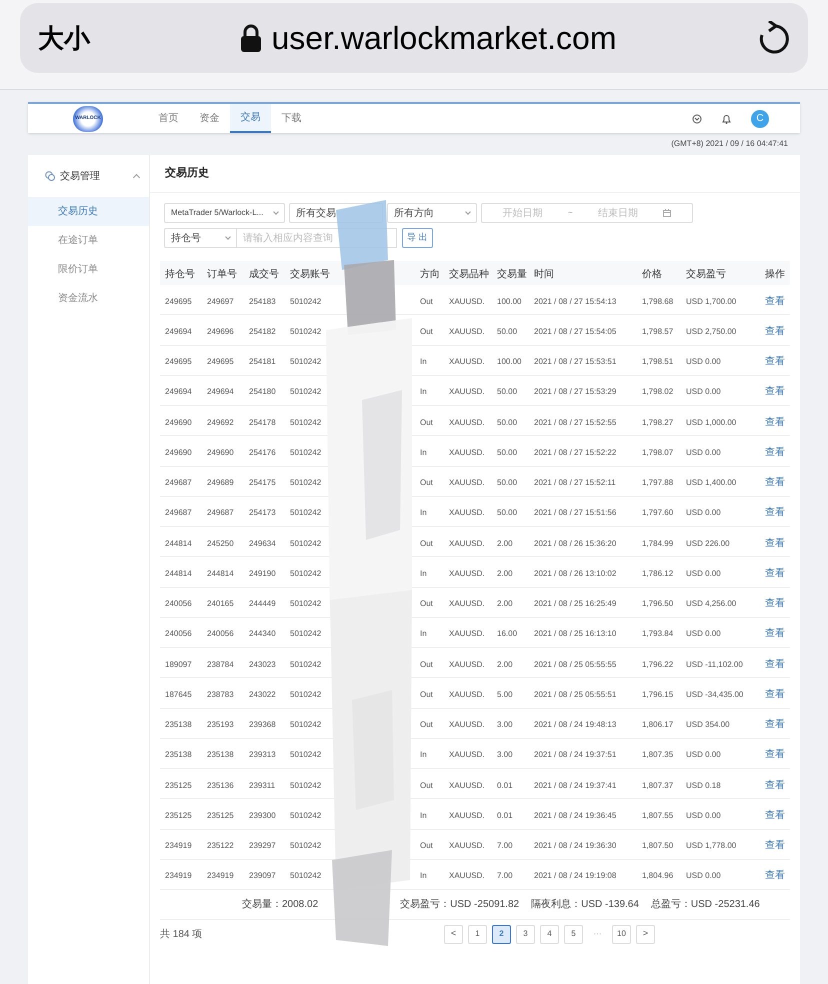 The image size is (828, 984). Describe the element at coordinates (453, 934) in the screenshot. I see `prev-page-button: <` at that location.